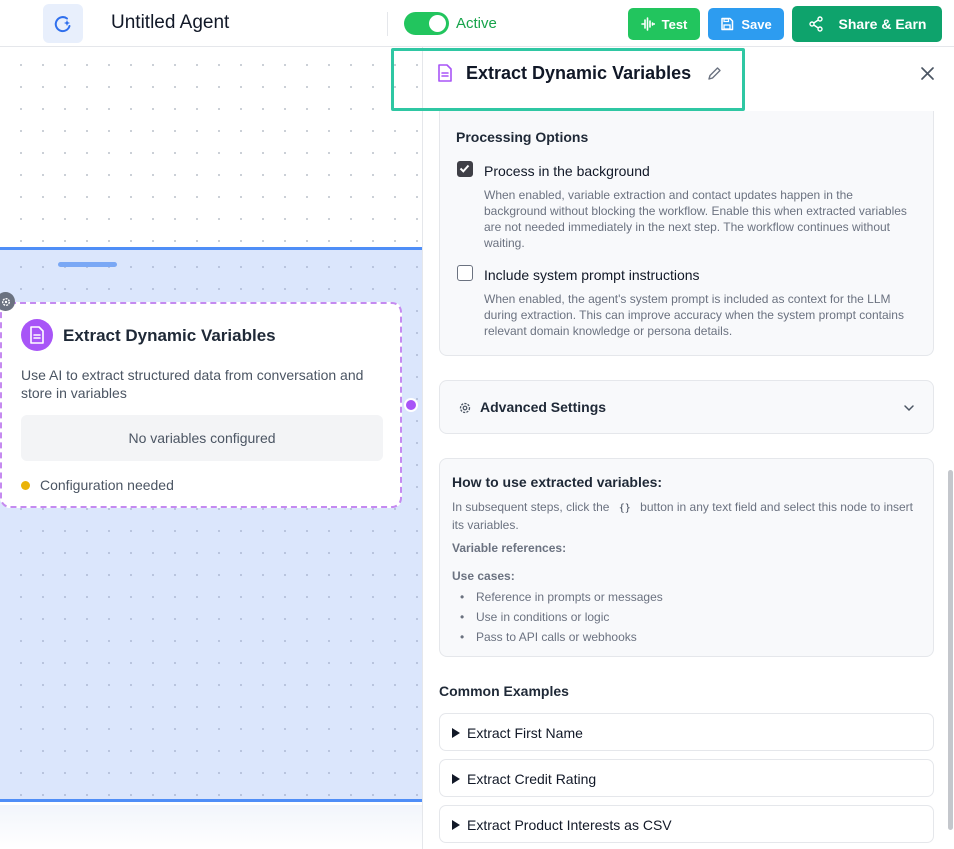 Image resolution: width=954 pixels, height=849 pixels. I want to click on common-examples-title: Common Examples, so click(504, 691).